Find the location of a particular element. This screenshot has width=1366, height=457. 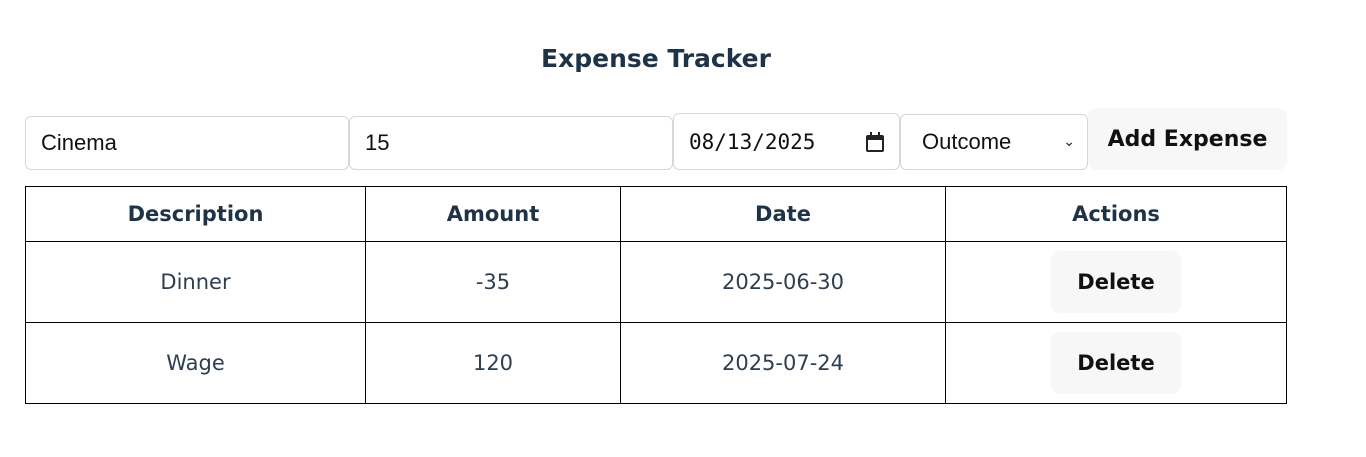

table-header-row: Description Amount Date Actions is located at coordinates (656, 214).